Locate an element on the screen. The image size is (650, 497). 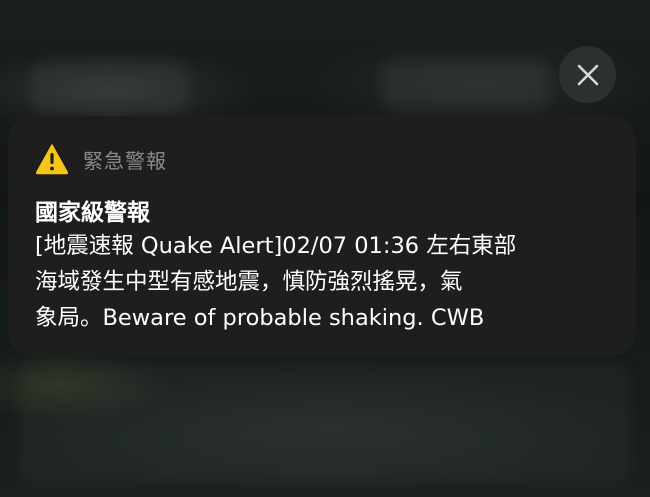
alert-app-name: 緊急警報 is located at coordinates (125, 160).